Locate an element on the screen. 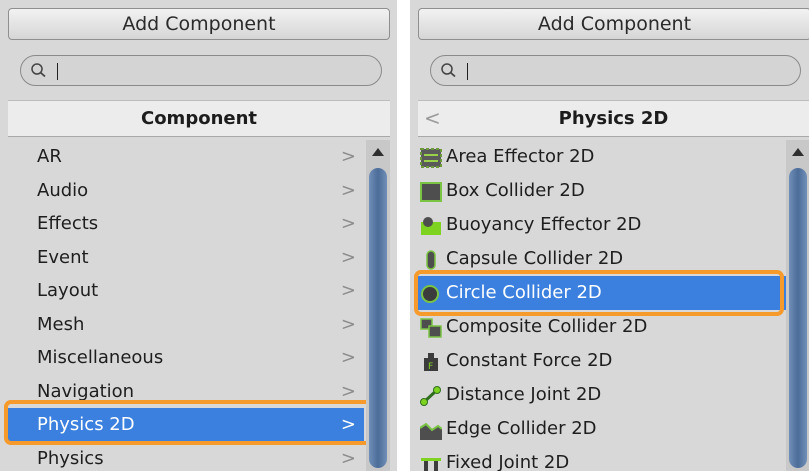 This screenshot has width=809, height=471. component-item: Capsule Collider 2D is located at coordinates (602, 259).